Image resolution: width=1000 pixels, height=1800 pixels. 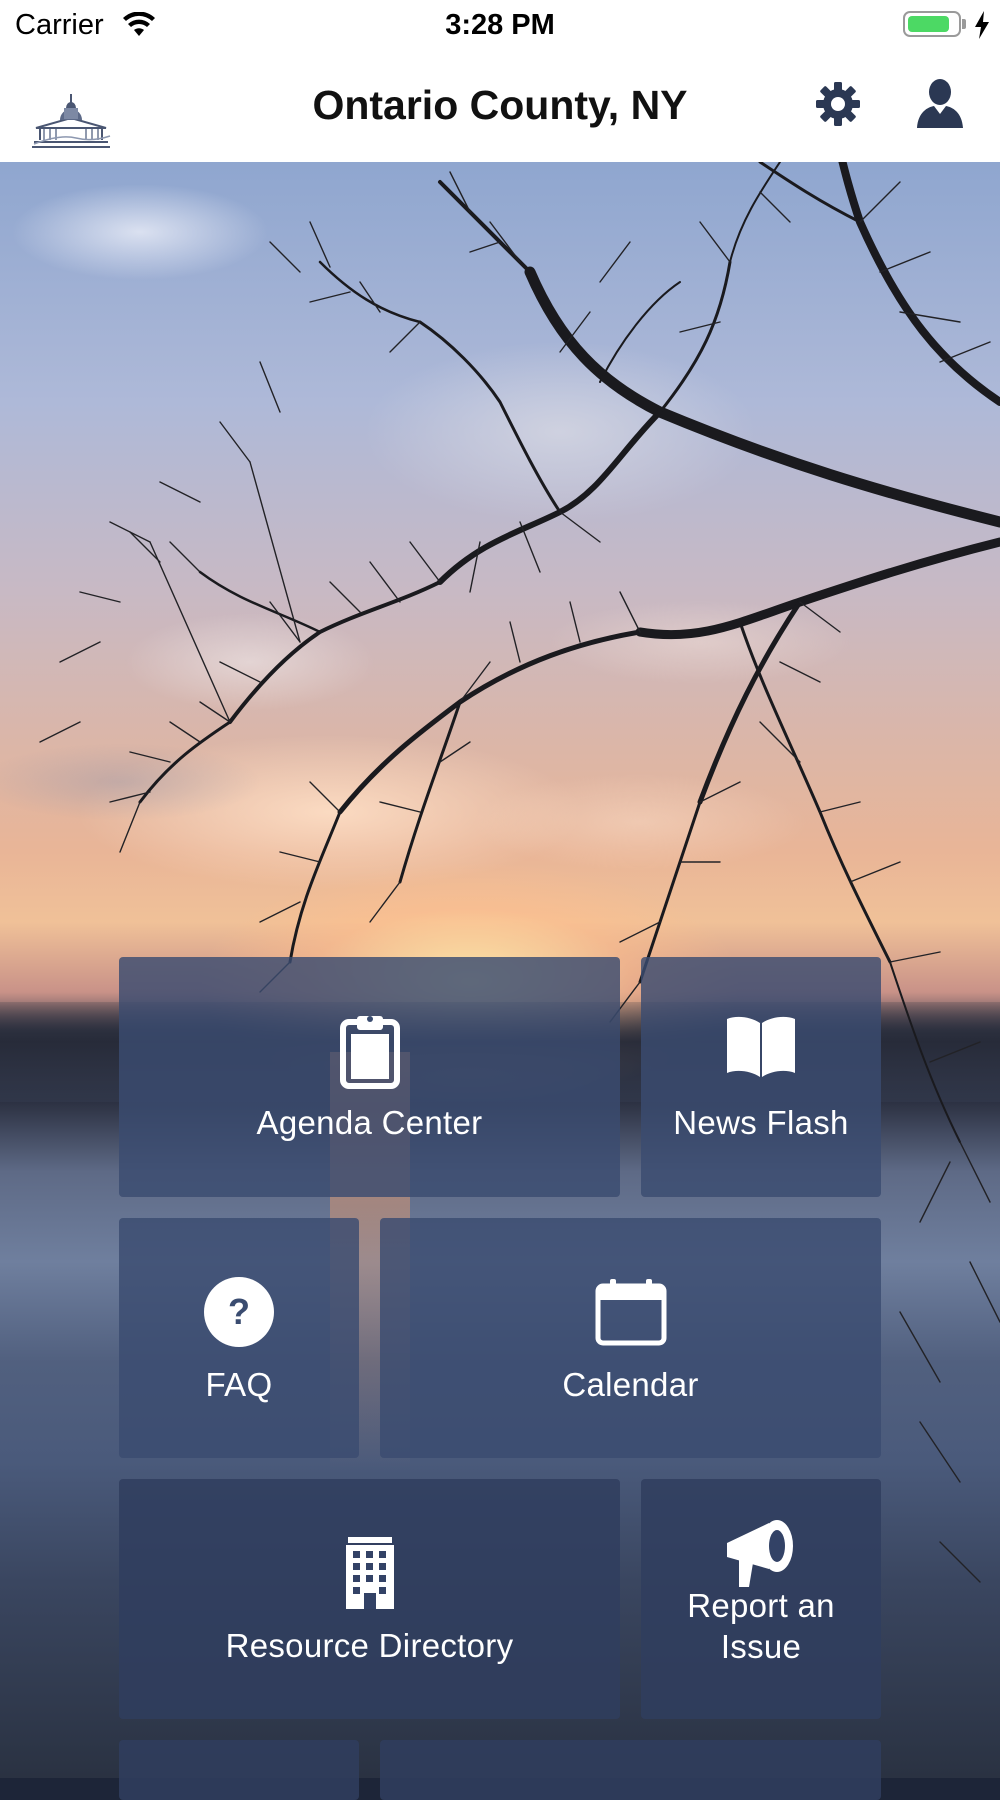 What do you see at coordinates (369, 1052) in the screenshot?
I see `clipboard-icon` at bounding box center [369, 1052].